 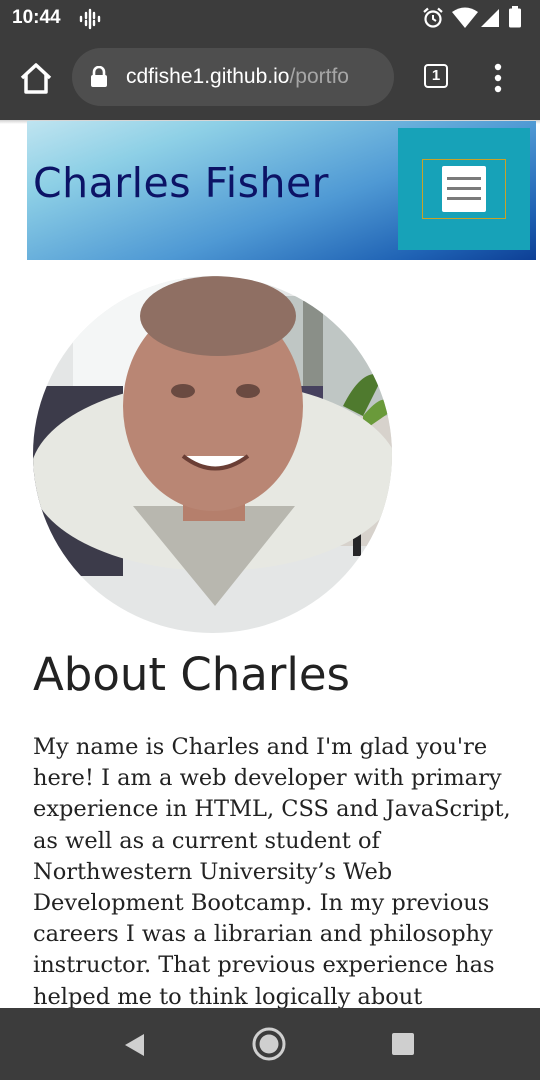 I want to click on site-header: Charles Fisher, so click(x=281, y=190).